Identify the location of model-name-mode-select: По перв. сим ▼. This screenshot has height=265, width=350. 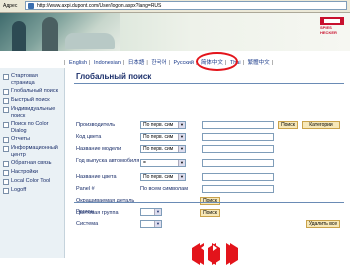
(163, 149).